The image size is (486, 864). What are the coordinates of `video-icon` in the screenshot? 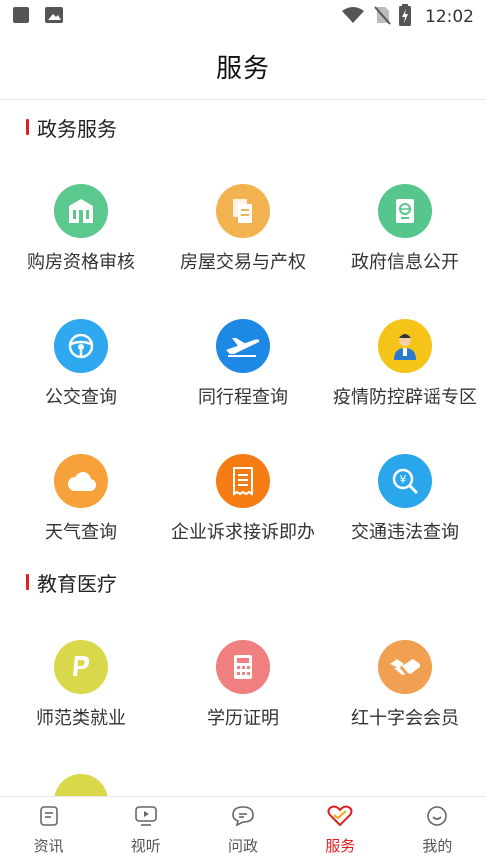 It's located at (146, 818).